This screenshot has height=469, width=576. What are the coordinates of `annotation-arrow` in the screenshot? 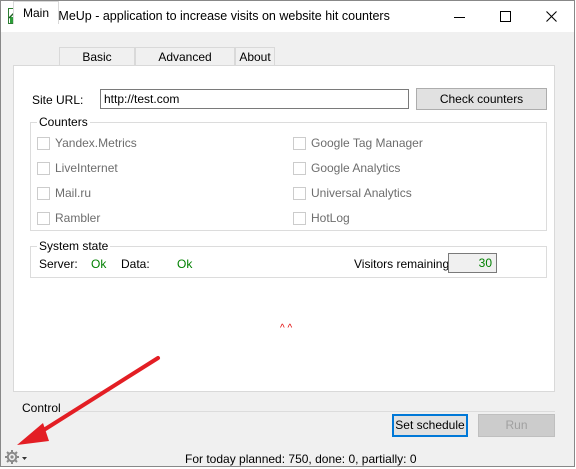 It's located at (88, 400).